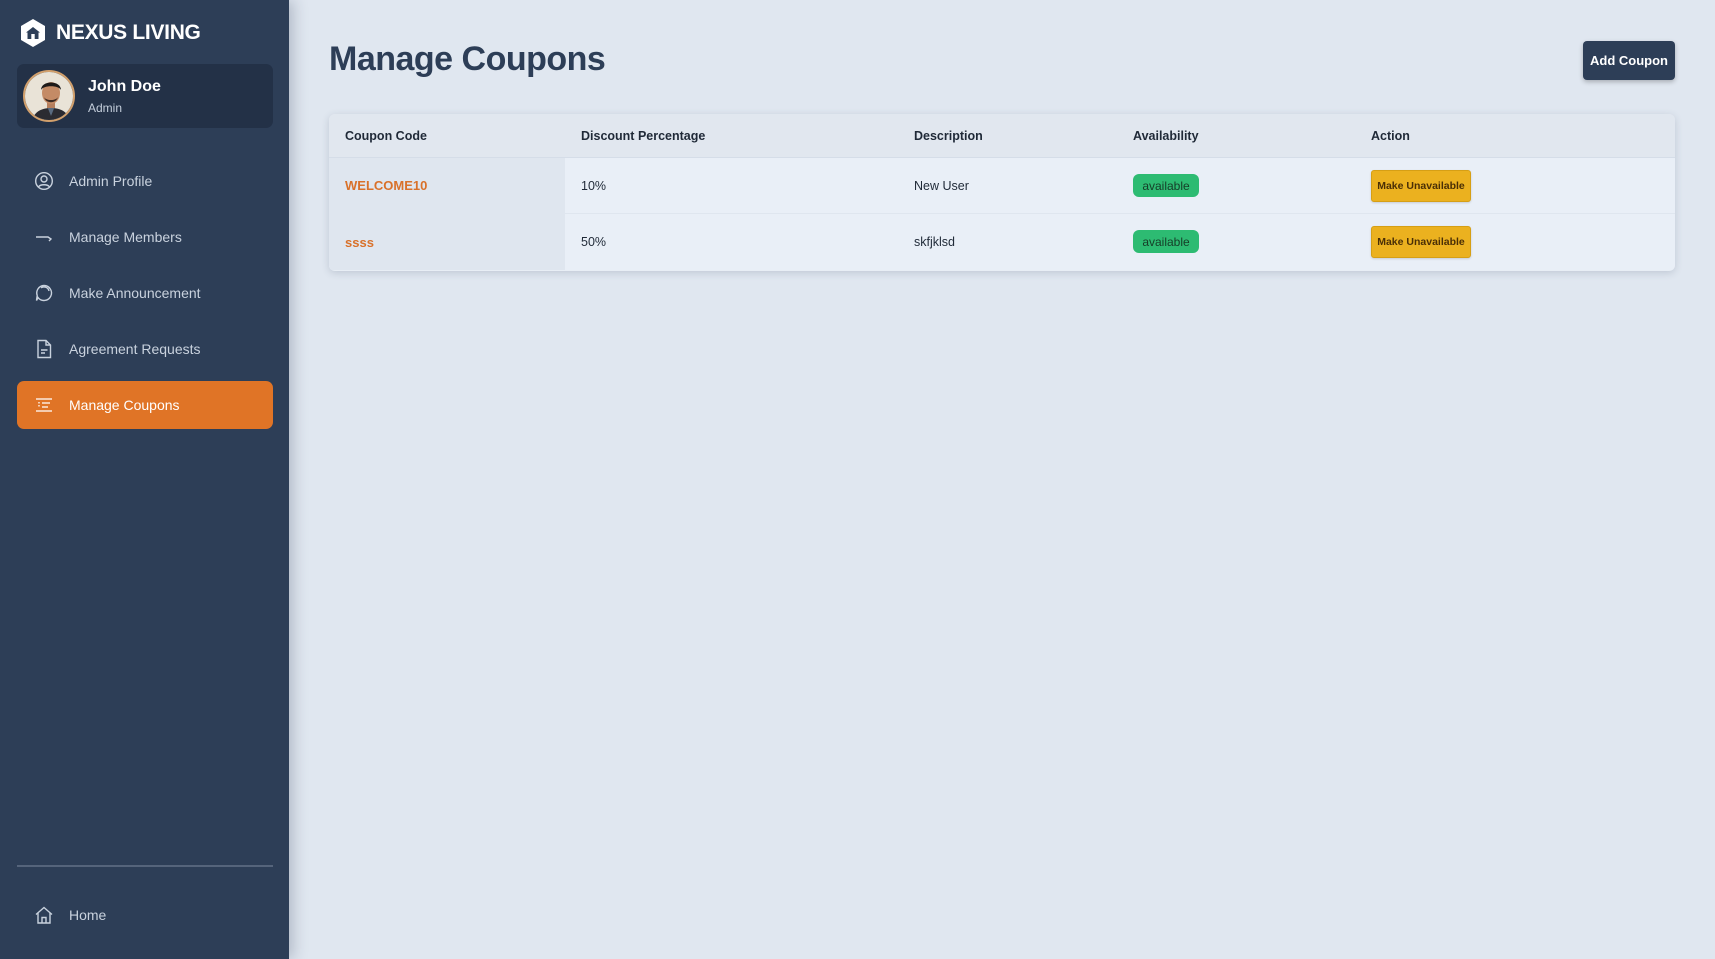  What do you see at coordinates (44, 237) in the screenshot?
I see `arrow-members-icon` at bounding box center [44, 237].